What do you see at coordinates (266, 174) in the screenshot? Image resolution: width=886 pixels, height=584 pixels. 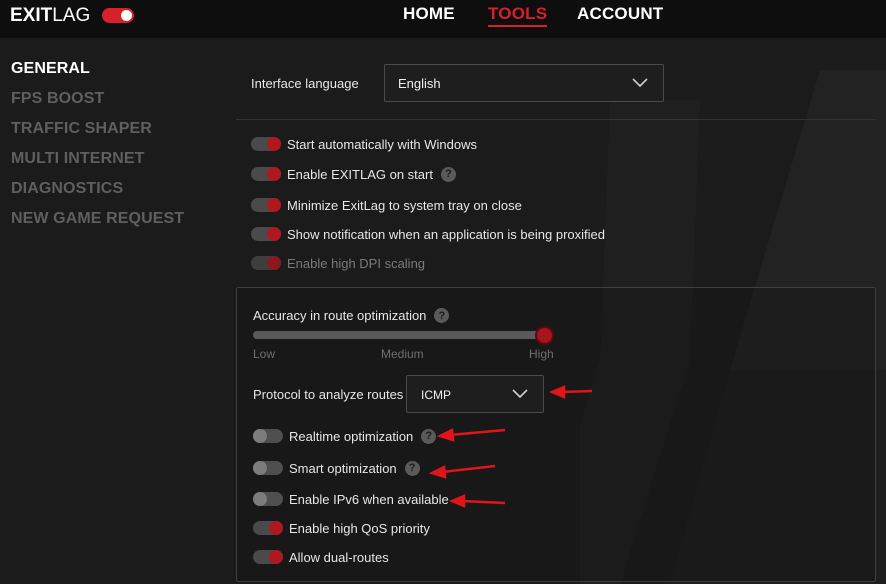 I see `toggle-enable-on-start` at bounding box center [266, 174].